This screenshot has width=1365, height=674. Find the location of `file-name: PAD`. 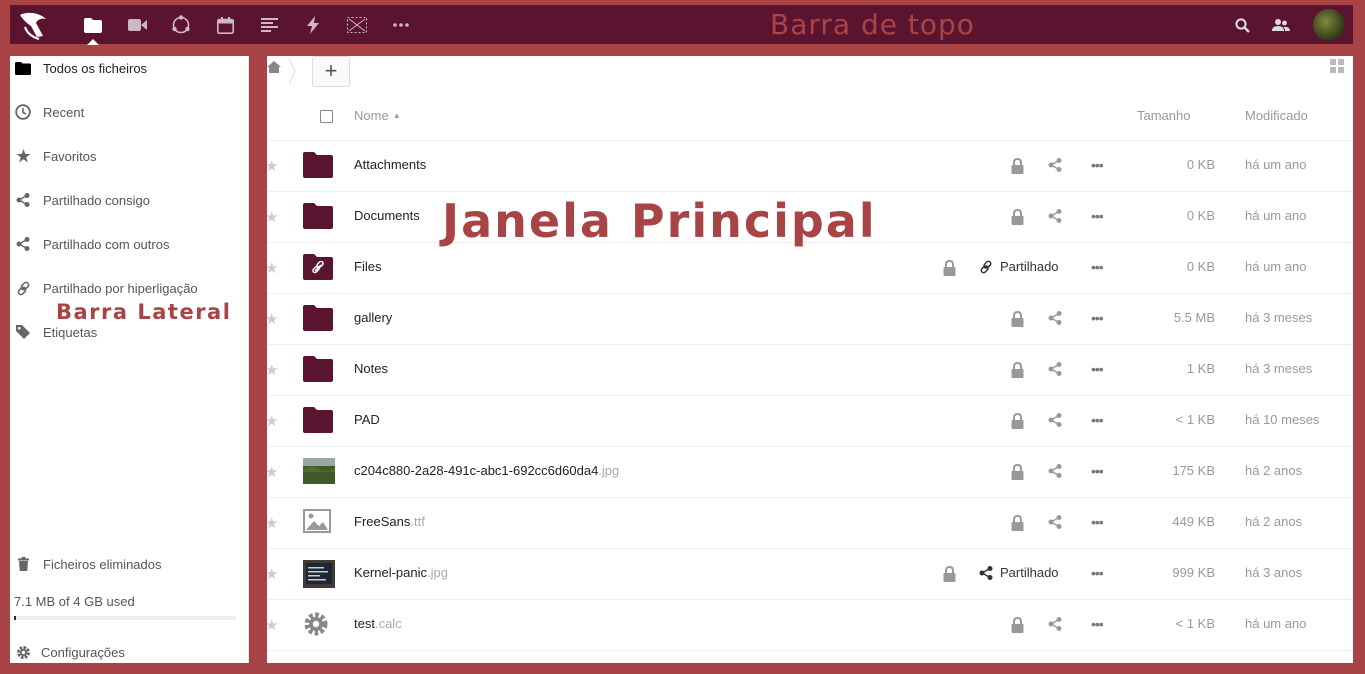

file-name: PAD is located at coordinates (367, 419).